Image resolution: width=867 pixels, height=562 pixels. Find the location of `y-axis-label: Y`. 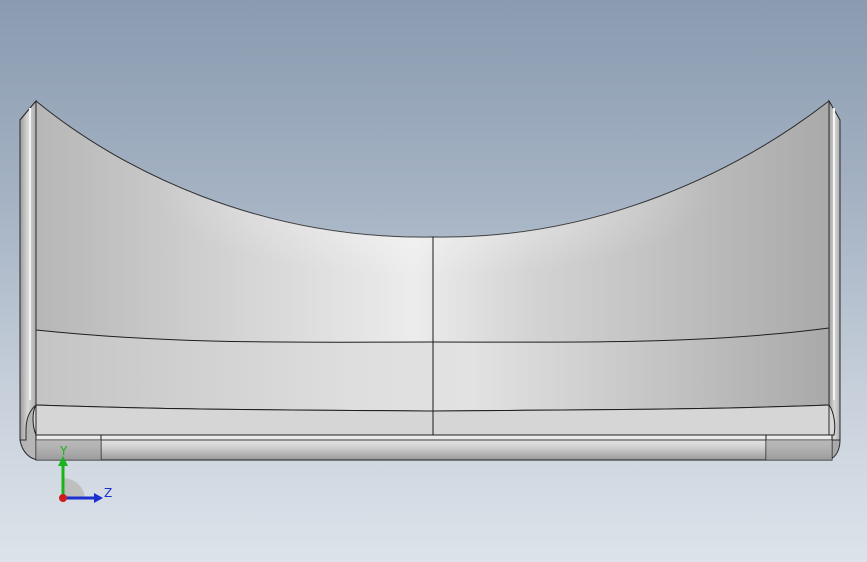

y-axis-label: Y is located at coordinates (63, 451).